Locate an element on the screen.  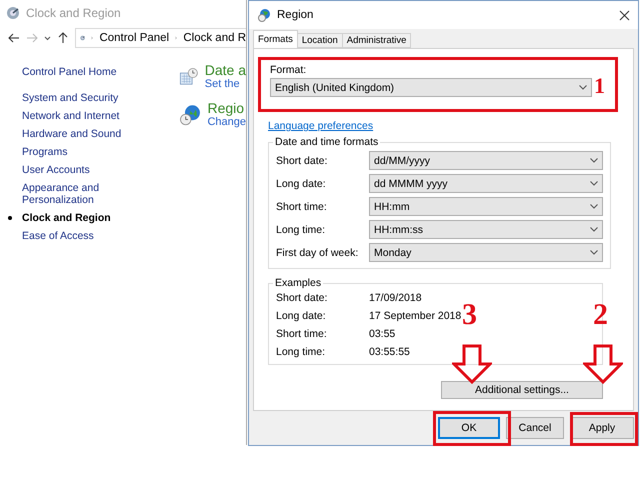
sidebar-link: Control Panel Home is located at coordinates (74, 72).